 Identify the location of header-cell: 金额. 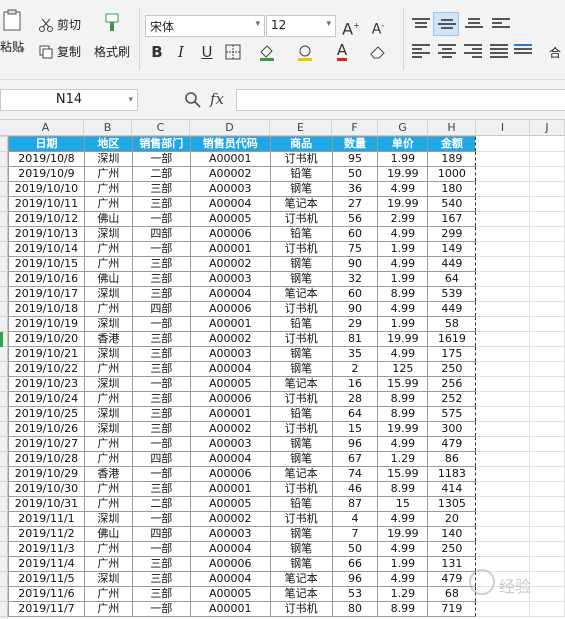
(452, 144).